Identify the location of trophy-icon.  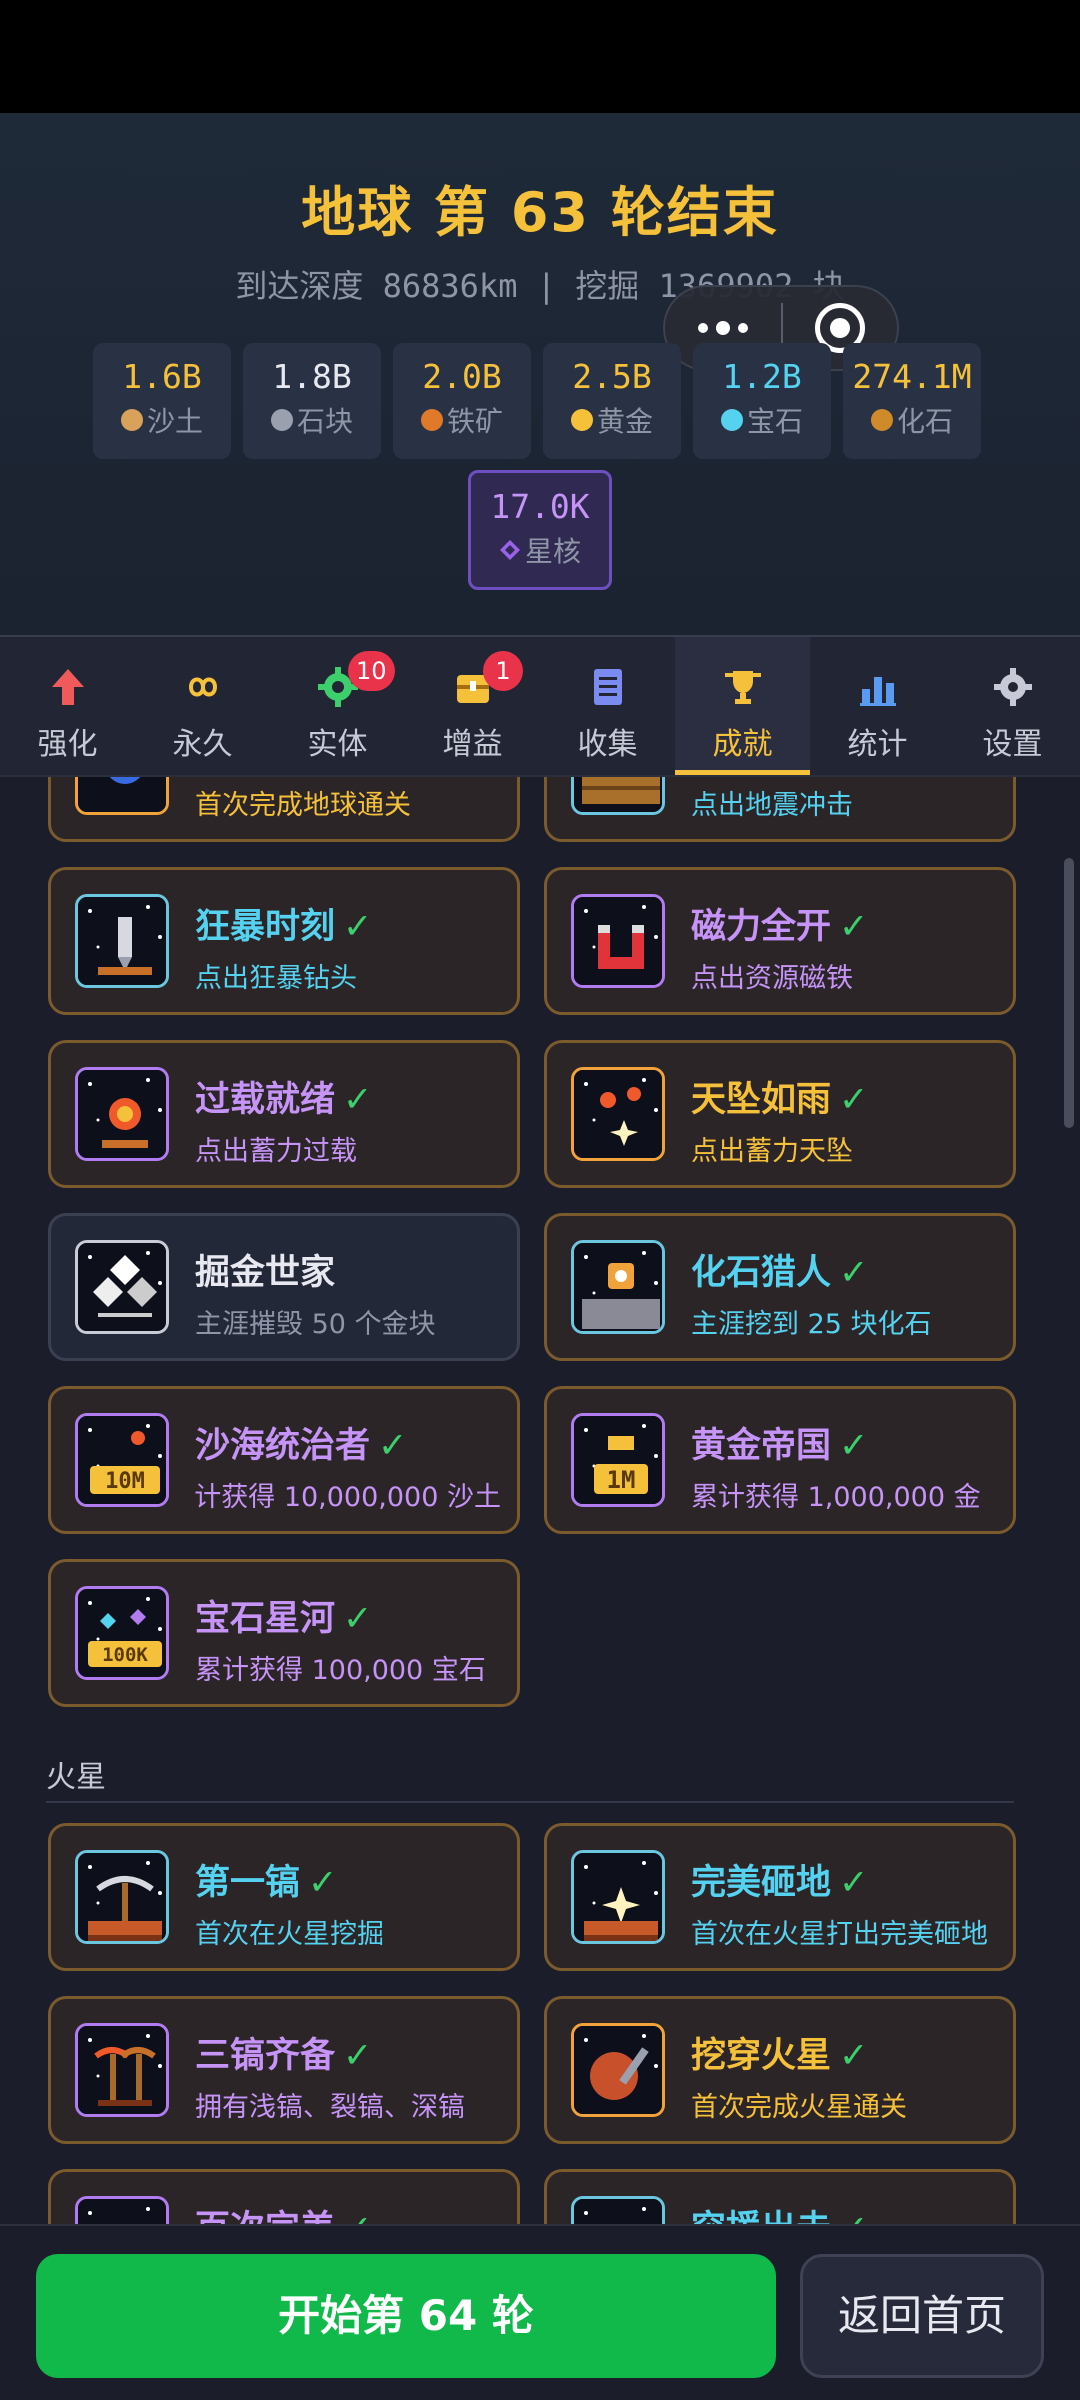
(743, 687).